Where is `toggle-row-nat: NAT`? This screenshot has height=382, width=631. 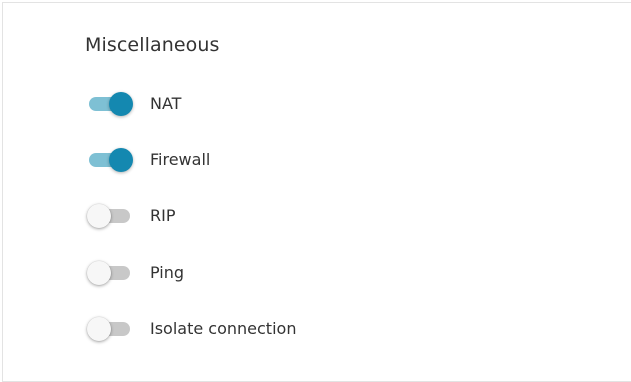 toggle-row-nat: NAT is located at coordinates (135, 104).